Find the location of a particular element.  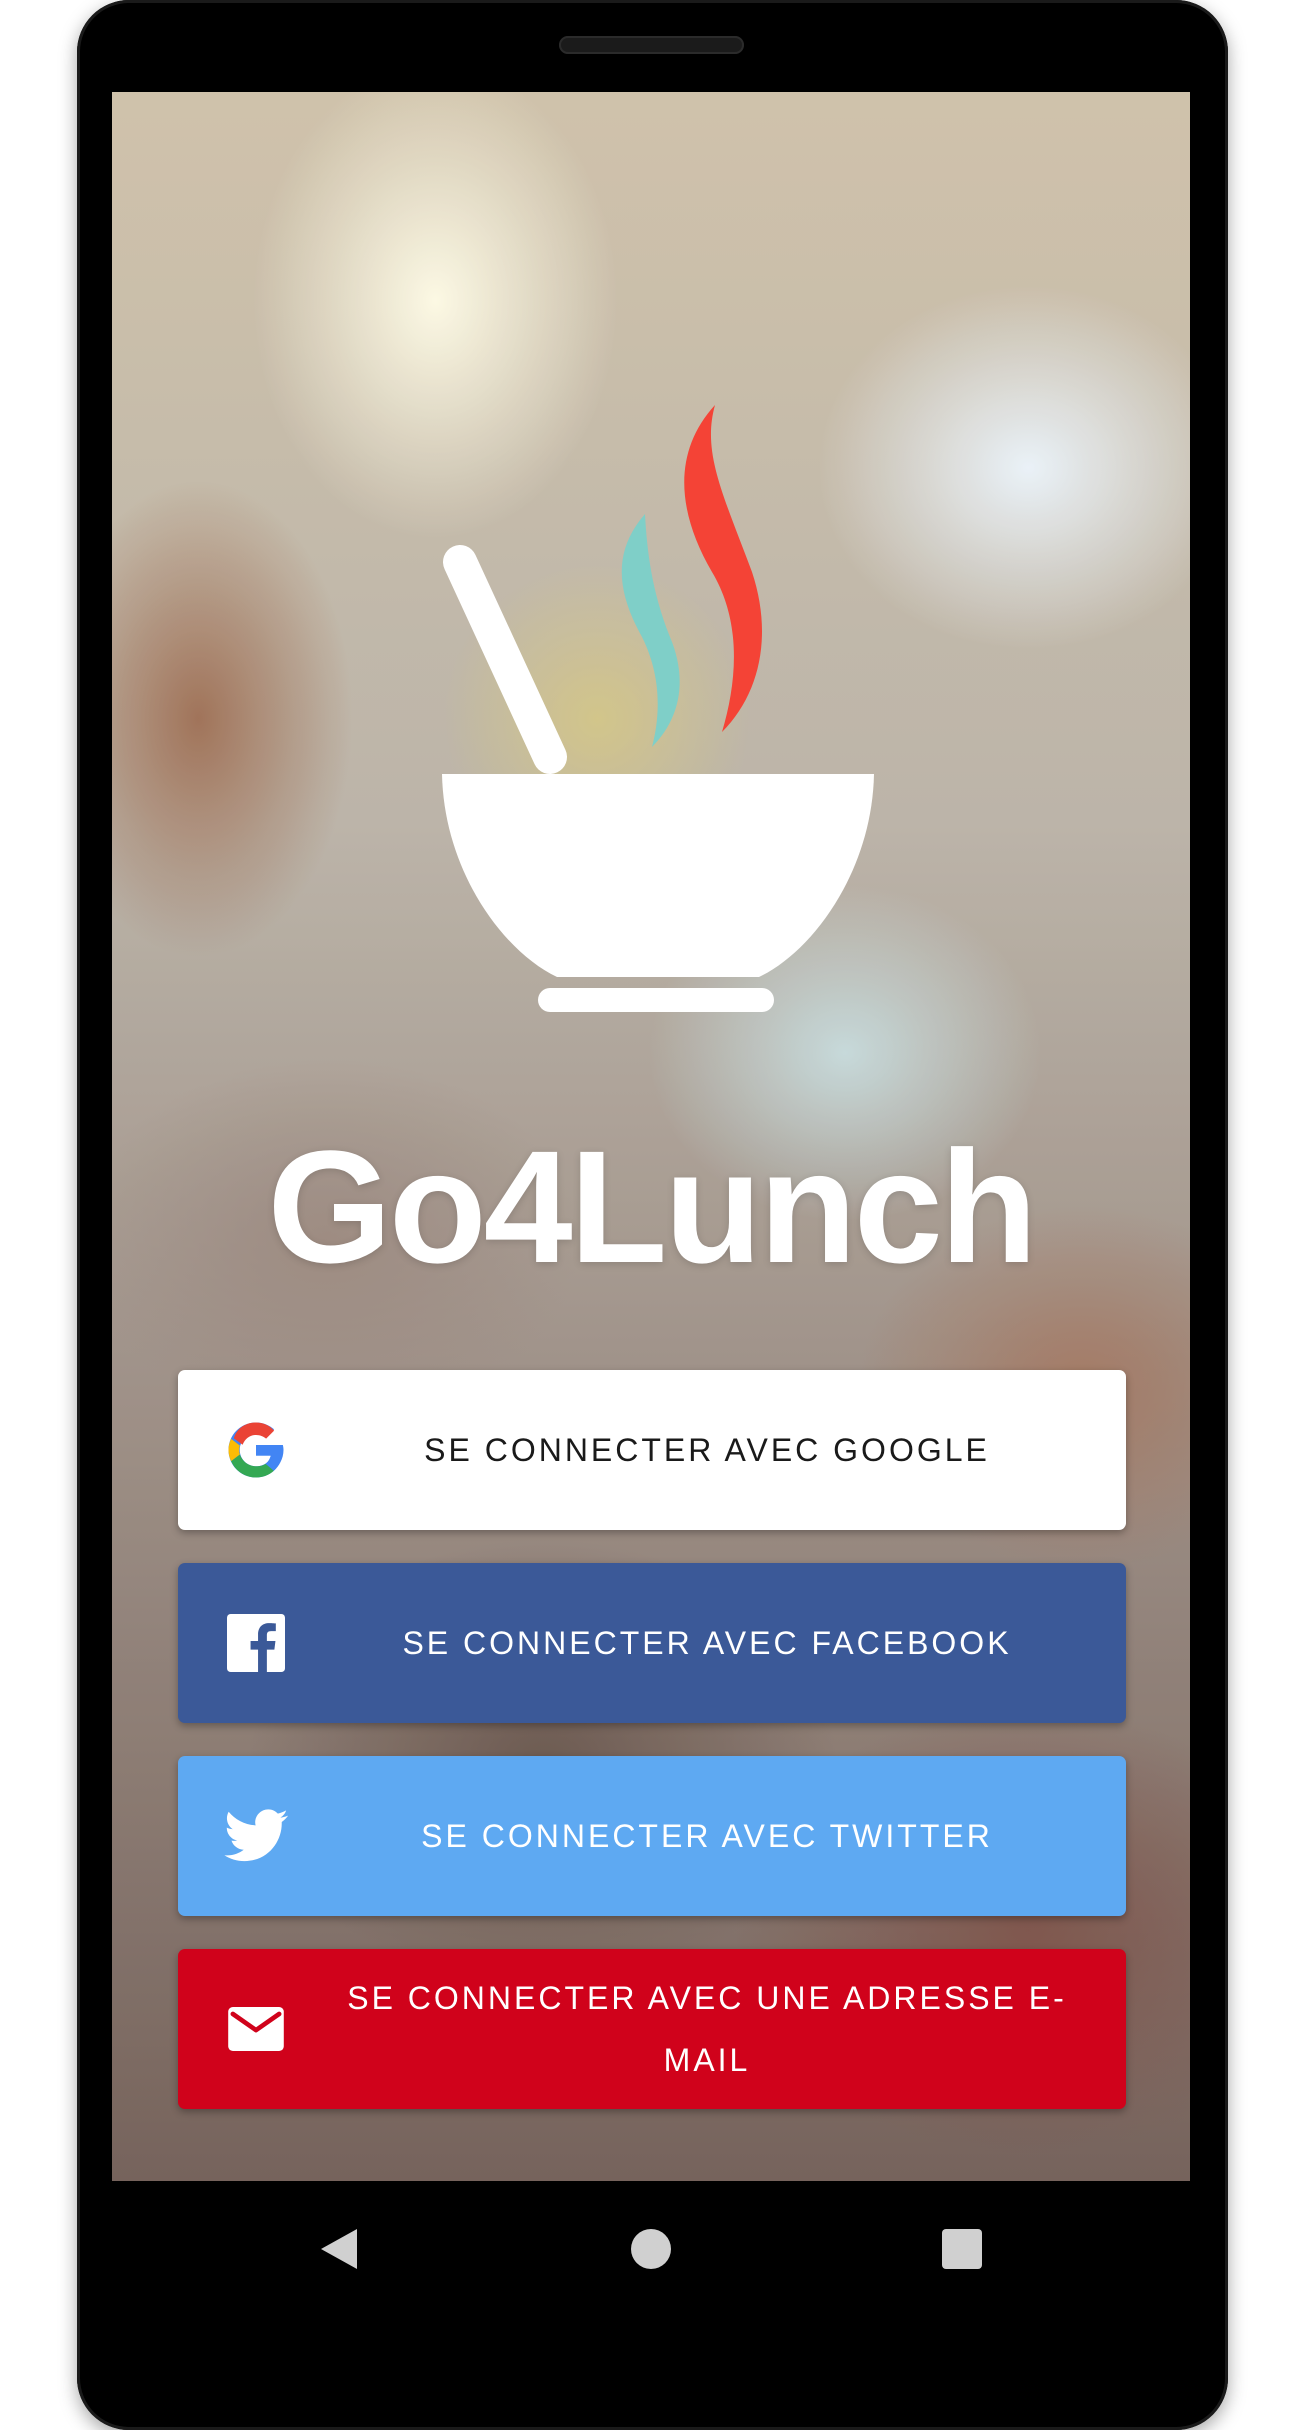

spoon-icon is located at coordinates (505, 659).